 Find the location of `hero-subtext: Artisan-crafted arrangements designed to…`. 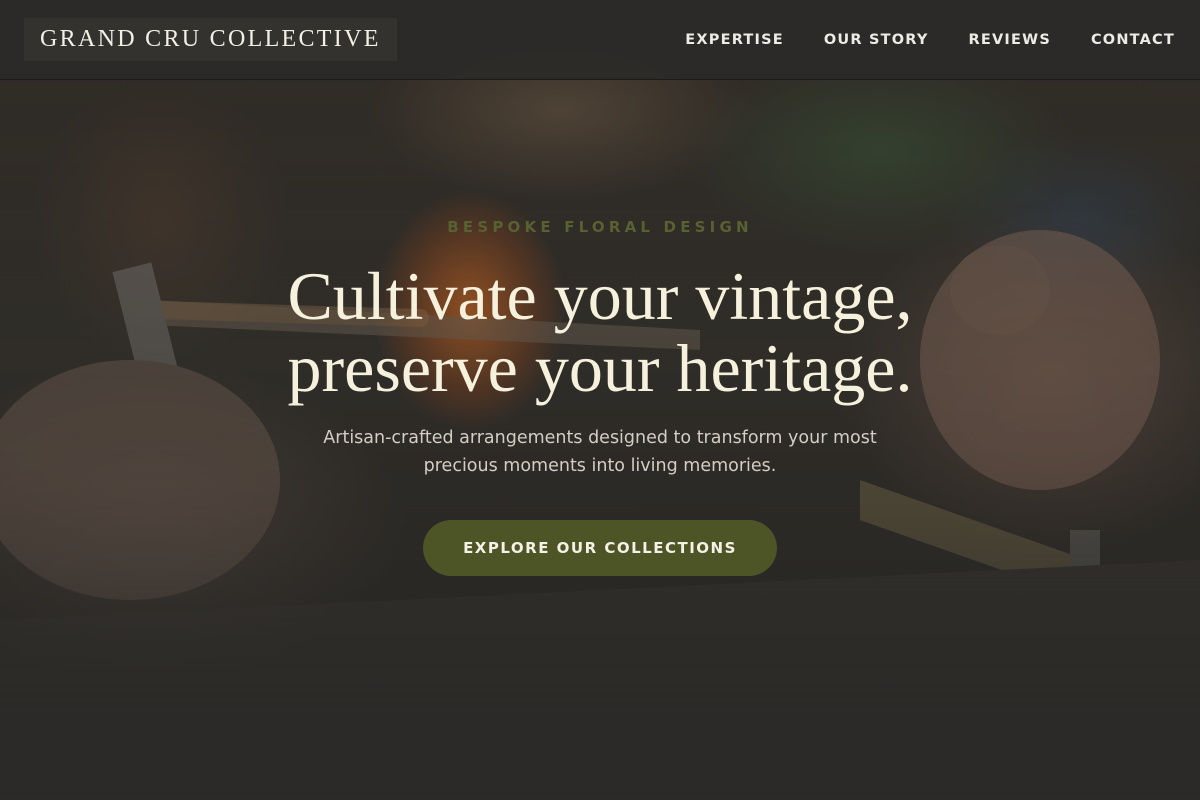

hero-subtext: Artisan-crafted arrangements designed to… is located at coordinates (600, 452).